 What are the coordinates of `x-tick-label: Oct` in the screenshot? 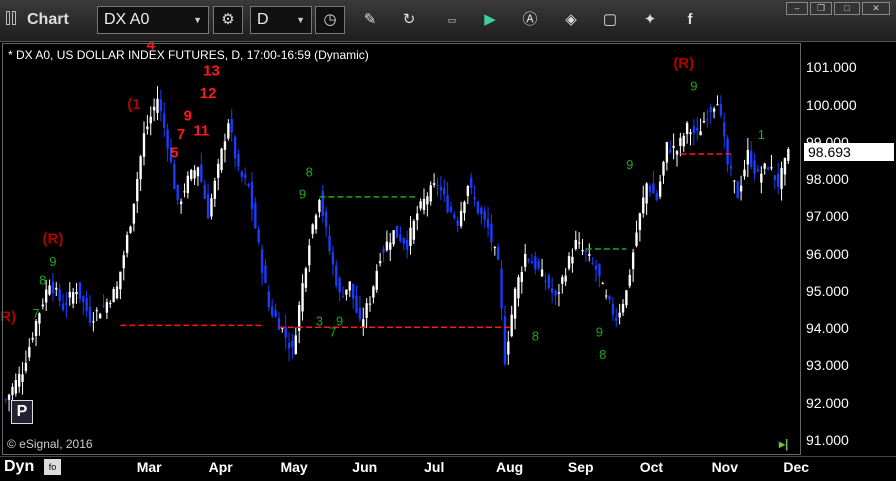 It's located at (651, 467).